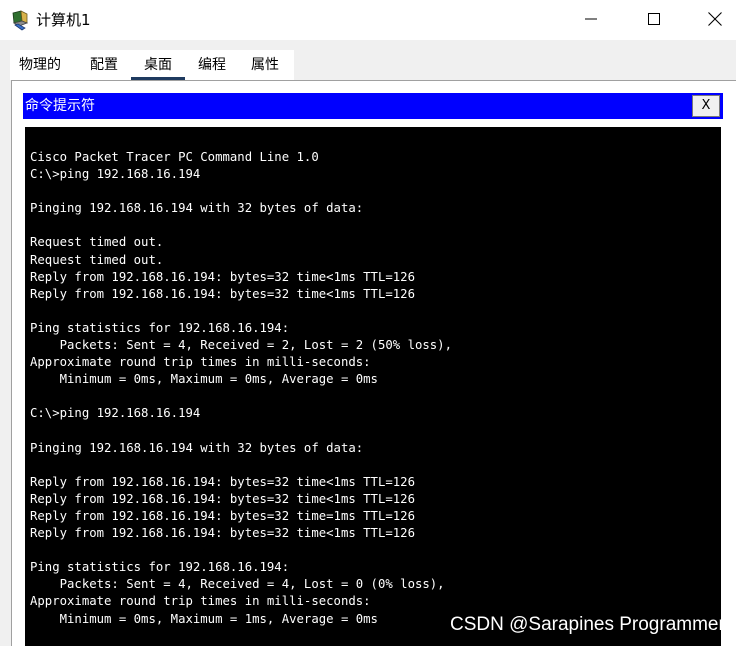 The width and height of the screenshot is (736, 646). Describe the element at coordinates (158, 65) in the screenshot. I see `tab-desktop: 桌面` at that location.